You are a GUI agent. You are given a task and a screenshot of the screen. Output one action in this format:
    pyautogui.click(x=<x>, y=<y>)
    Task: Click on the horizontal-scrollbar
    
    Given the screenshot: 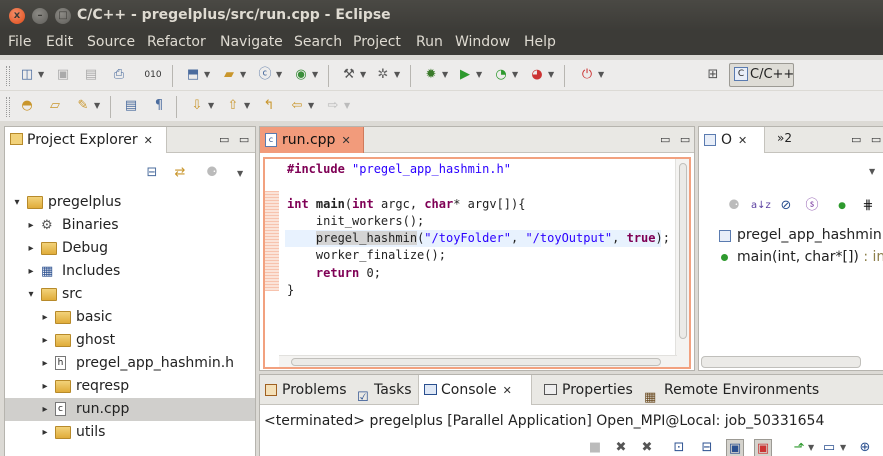 What is the action you would take?
    pyautogui.click(x=478, y=361)
    